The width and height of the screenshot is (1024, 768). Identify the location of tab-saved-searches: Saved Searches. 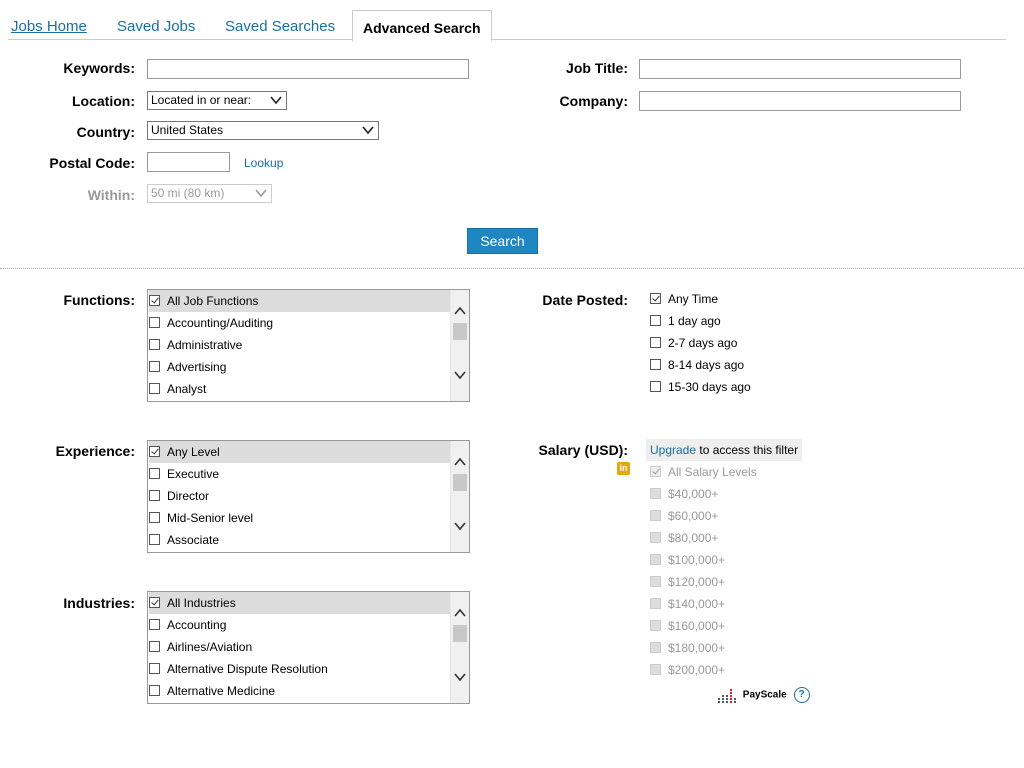
(280, 26).